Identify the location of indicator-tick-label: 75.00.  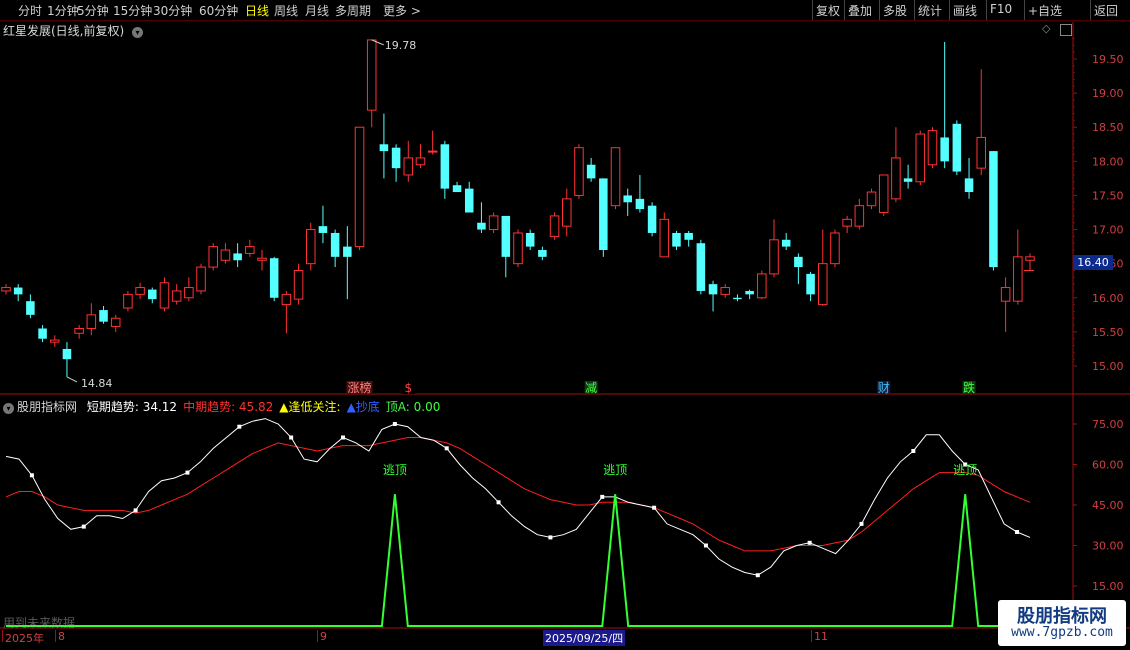
(1108, 424).